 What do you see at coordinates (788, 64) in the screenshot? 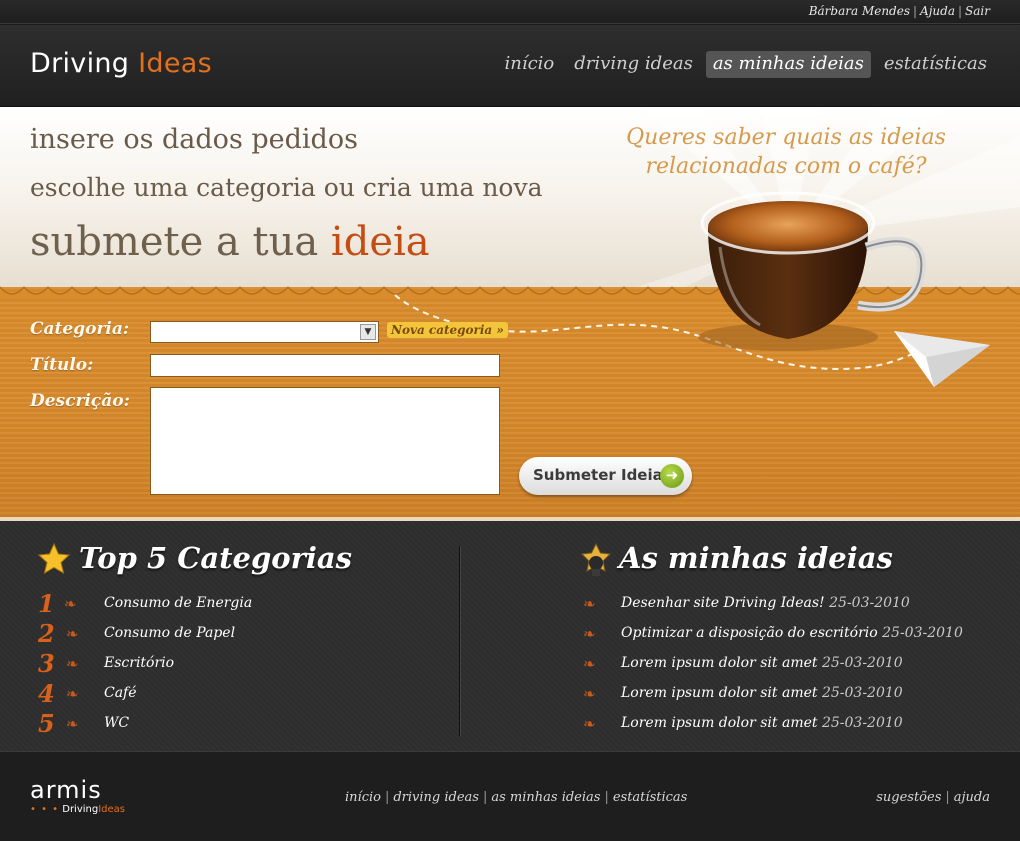
I see `nav-as-minhas-ideias: as minhas ideias` at bounding box center [788, 64].